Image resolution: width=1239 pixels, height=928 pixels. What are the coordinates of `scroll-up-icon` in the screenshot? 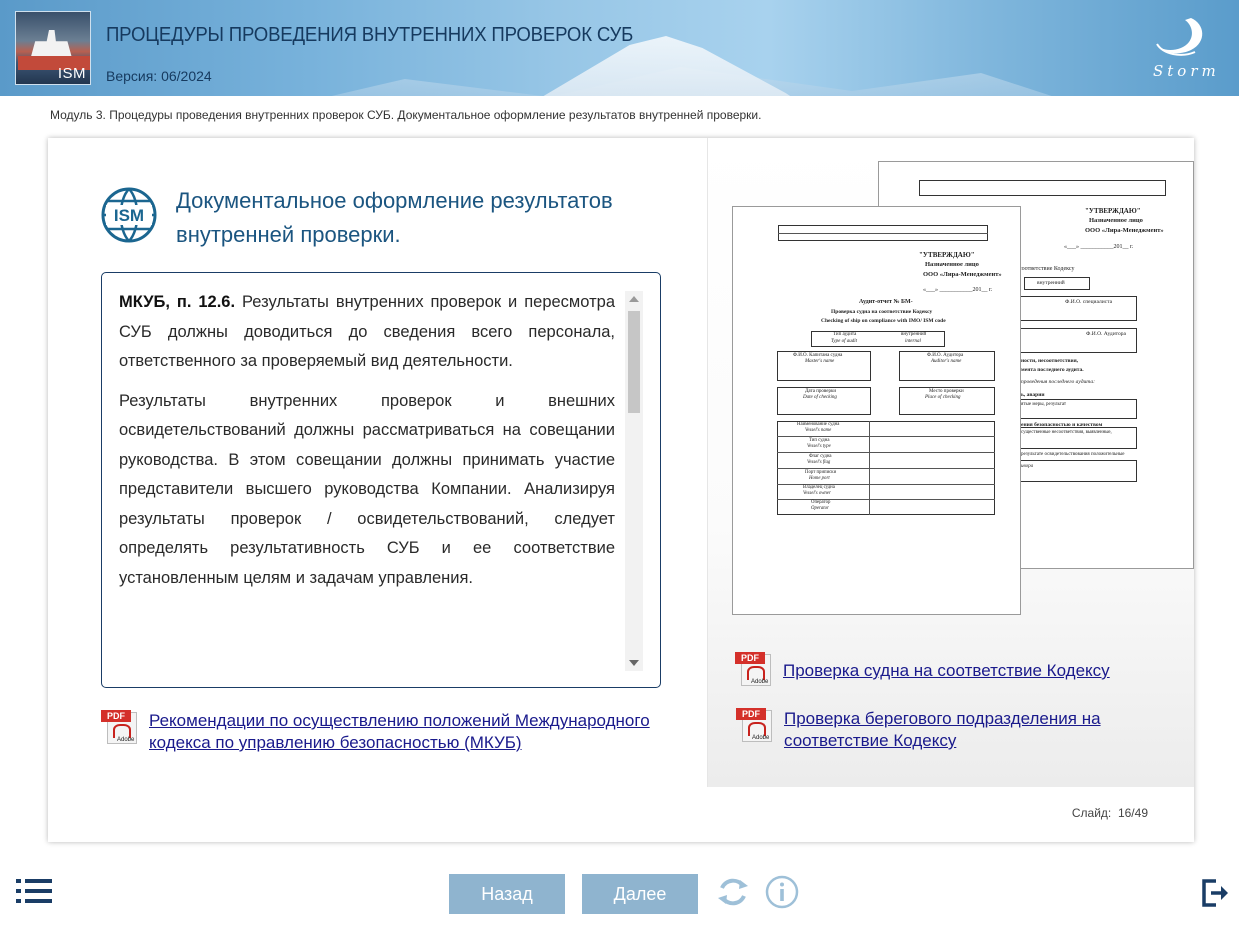 It's located at (634, 299).